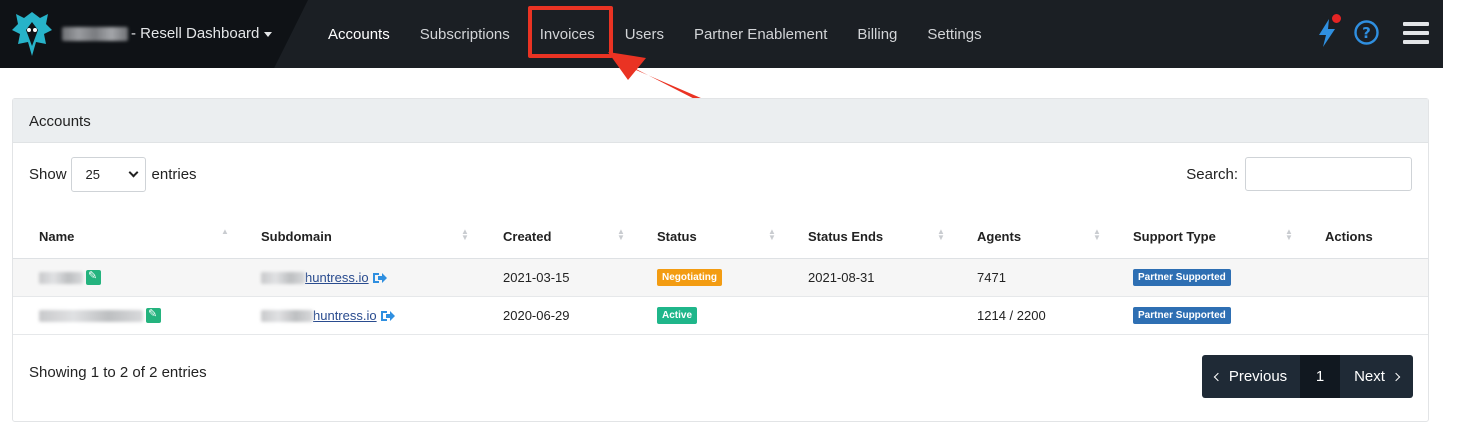 The image size is (1461, 445). What do you see at coordinates (677, 315) in the screenshot?
I see `status-badge: Active` at bounding box center [677, 315].